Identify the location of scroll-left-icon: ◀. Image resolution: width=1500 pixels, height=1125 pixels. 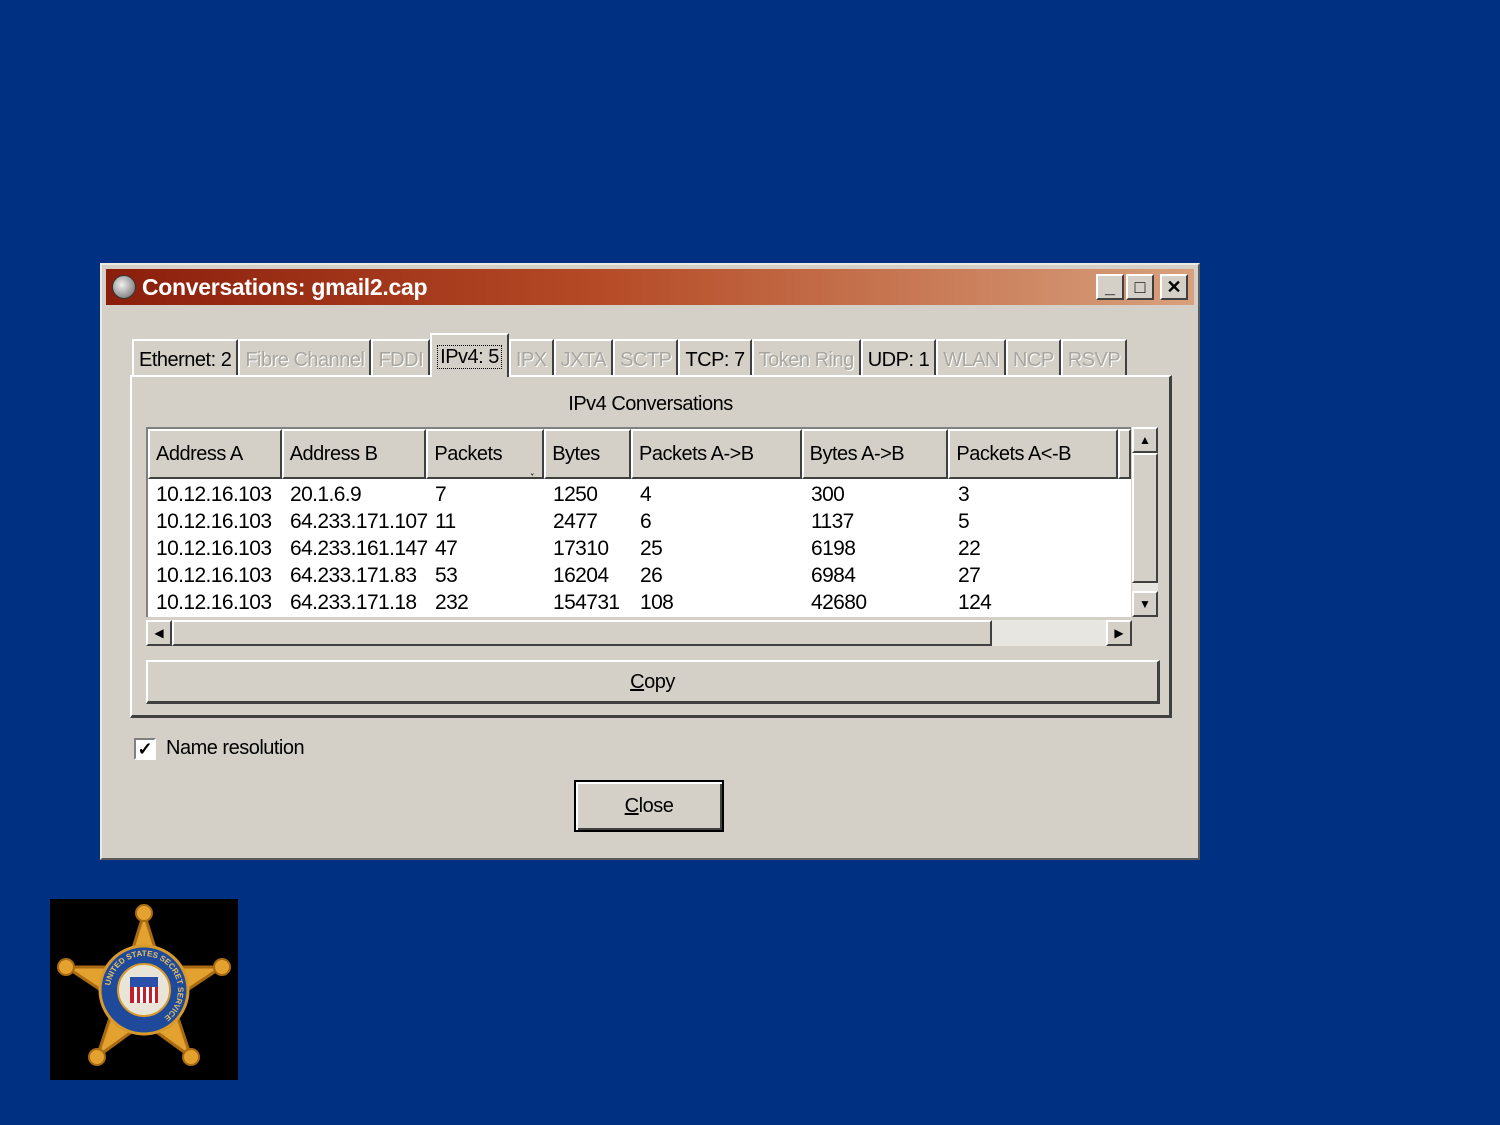
(159, 633).